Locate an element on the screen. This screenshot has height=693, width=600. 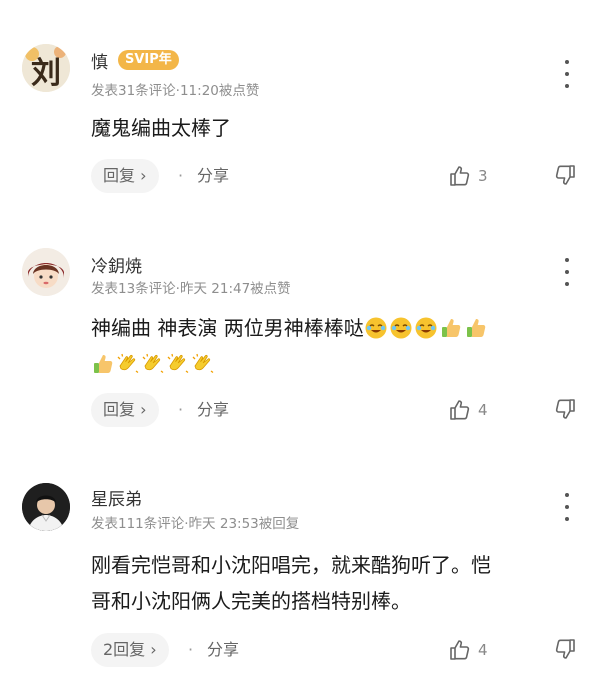
username: 慎 is located at coordinates (99, 60).